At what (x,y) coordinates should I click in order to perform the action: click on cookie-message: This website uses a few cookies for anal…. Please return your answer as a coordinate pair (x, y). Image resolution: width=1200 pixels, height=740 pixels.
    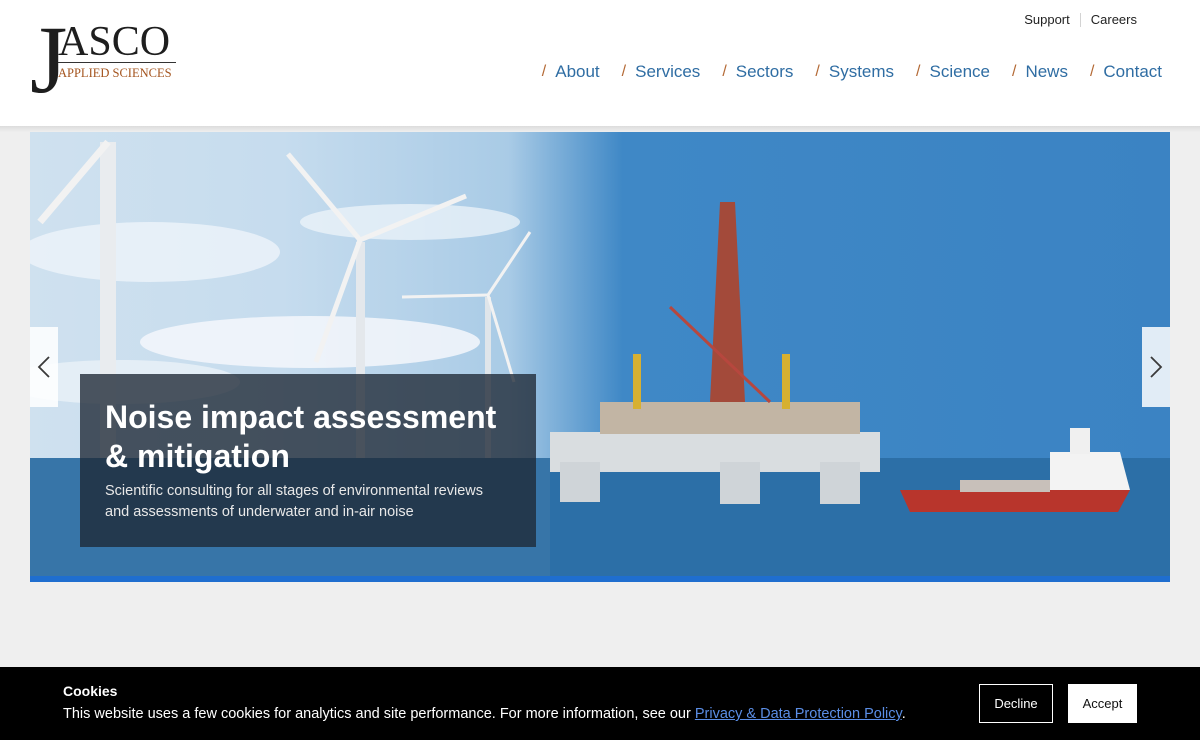
    Looking at the image, I should click on (484, 714).